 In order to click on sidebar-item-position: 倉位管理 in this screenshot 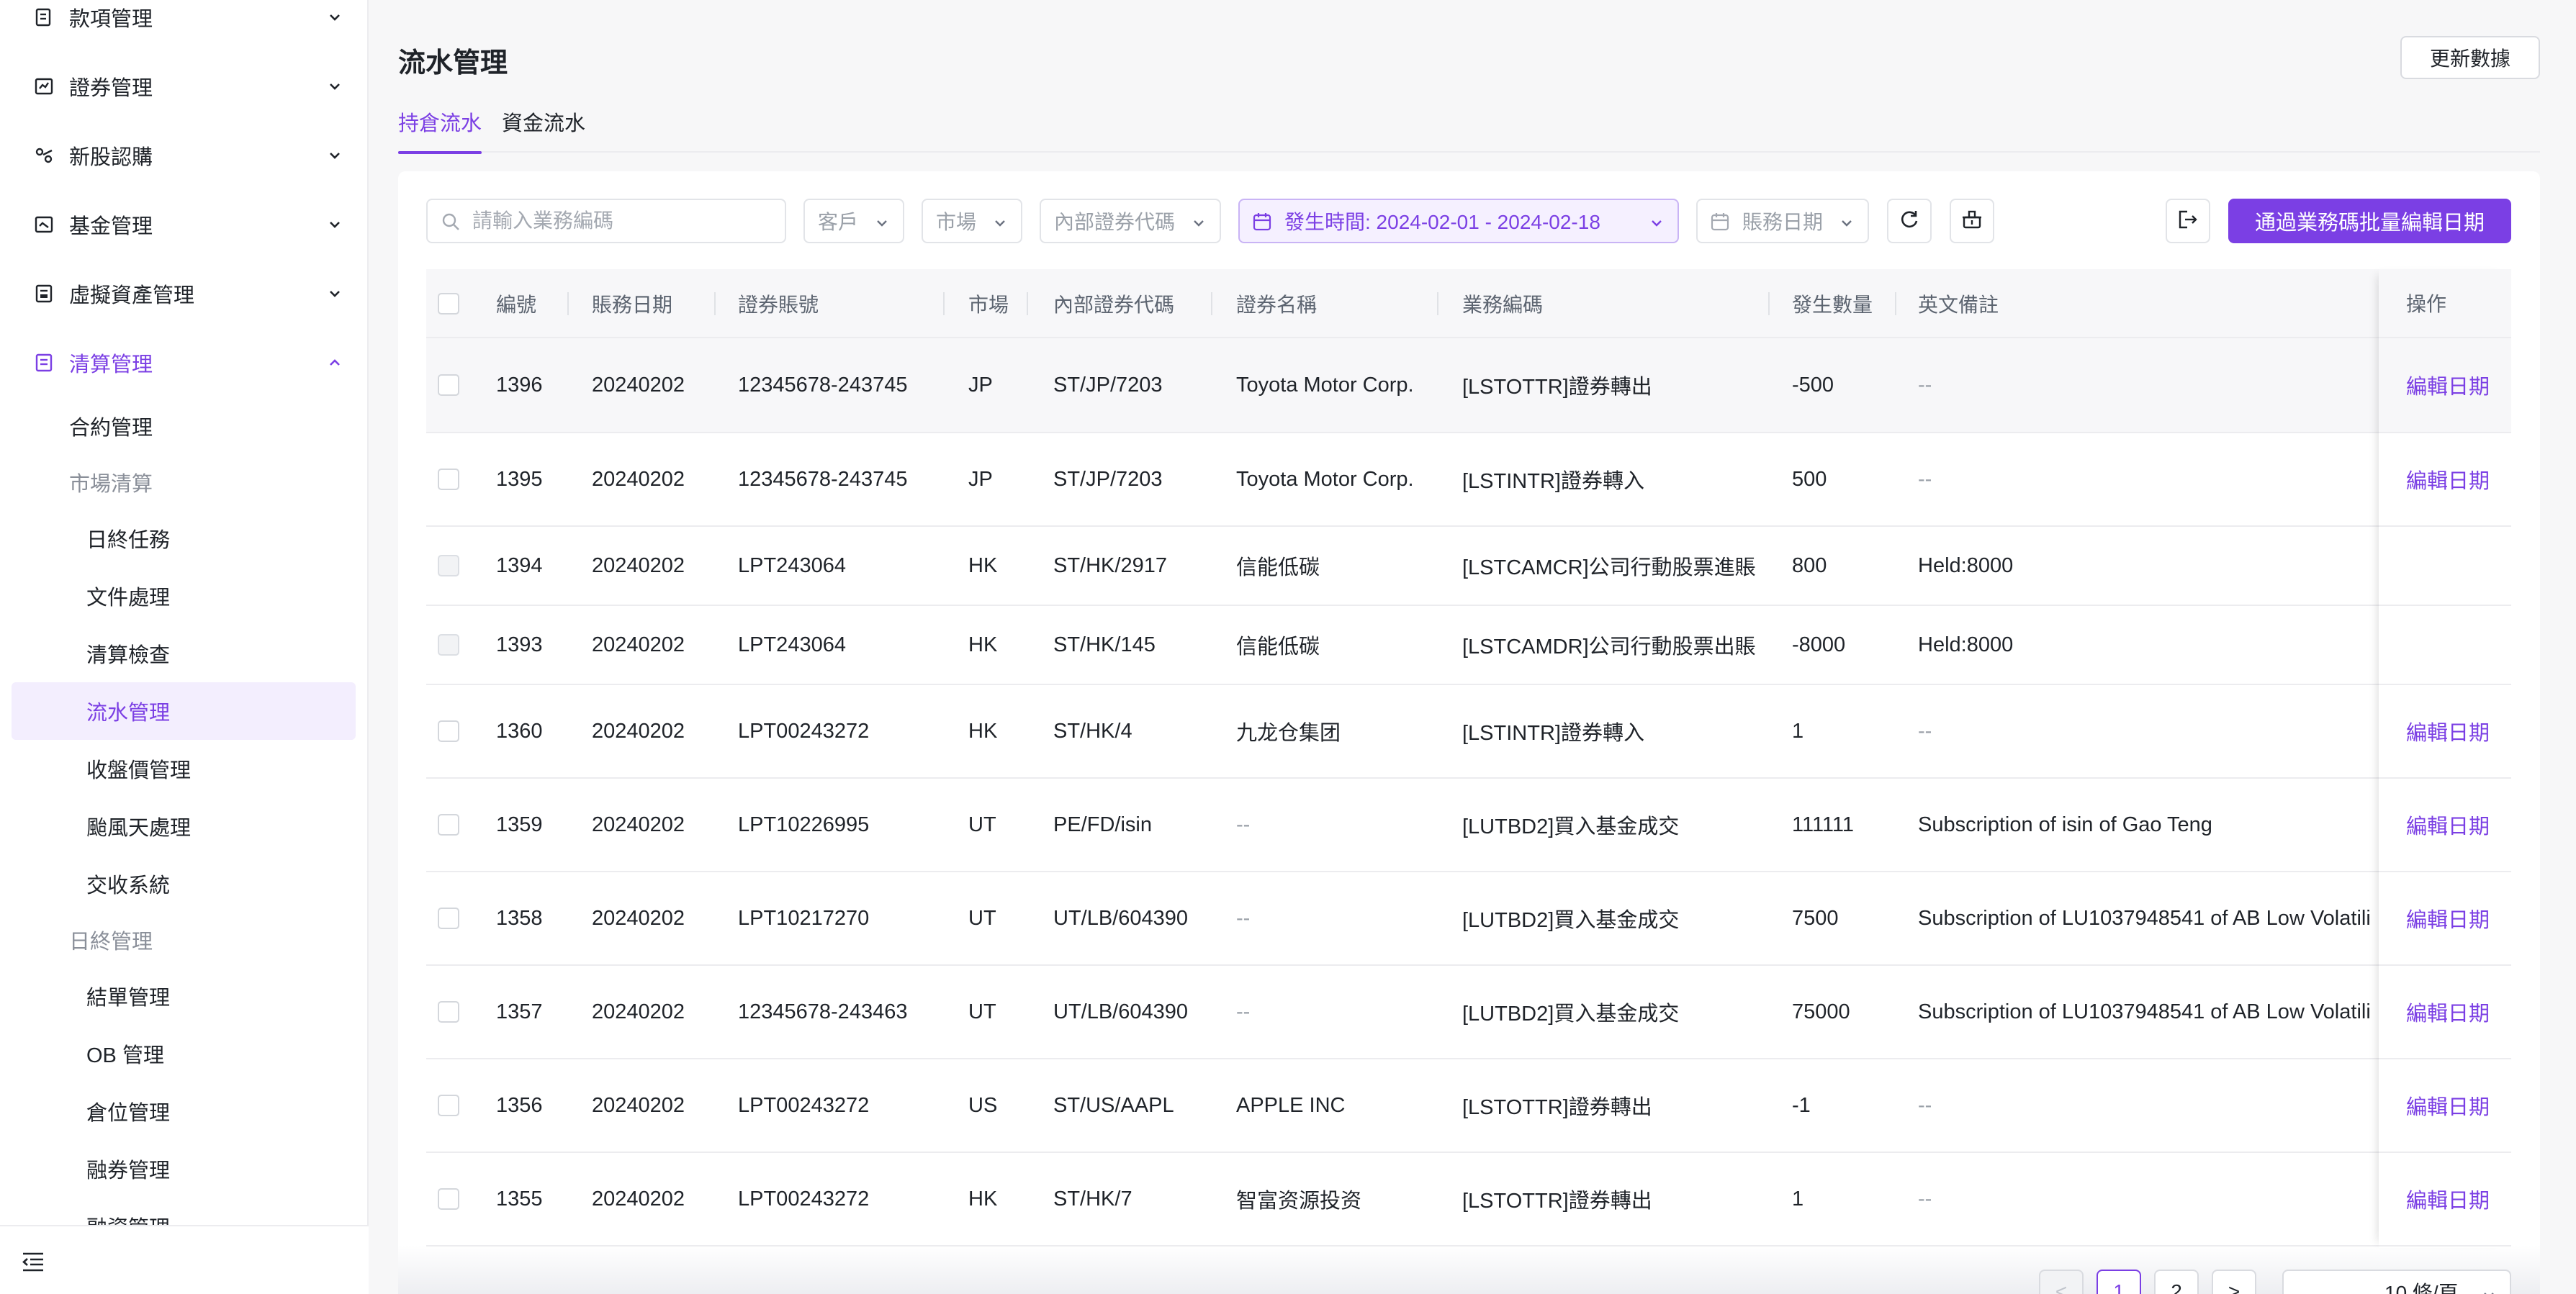, I will do `click(128, 1111)`.